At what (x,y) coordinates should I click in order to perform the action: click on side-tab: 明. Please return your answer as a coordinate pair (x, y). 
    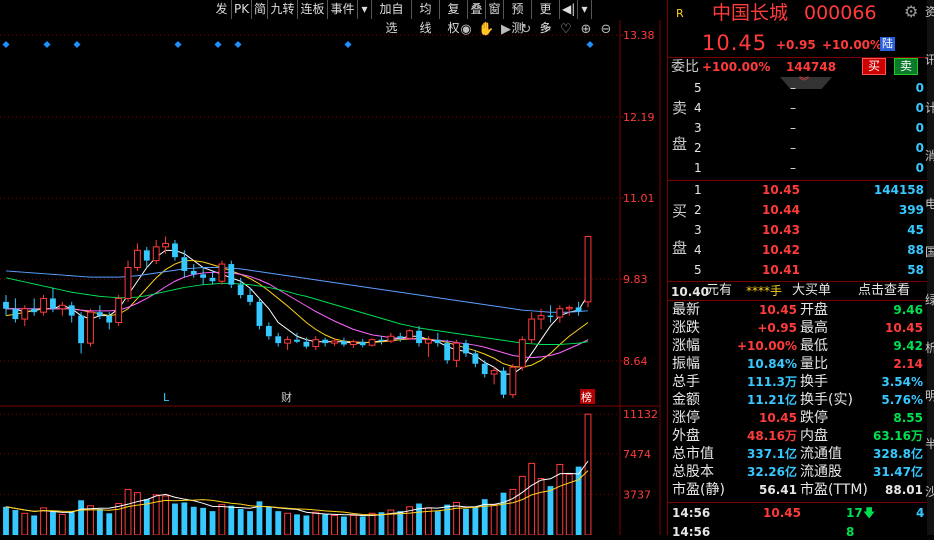
    Looking at the image, I should click on (929, 396).